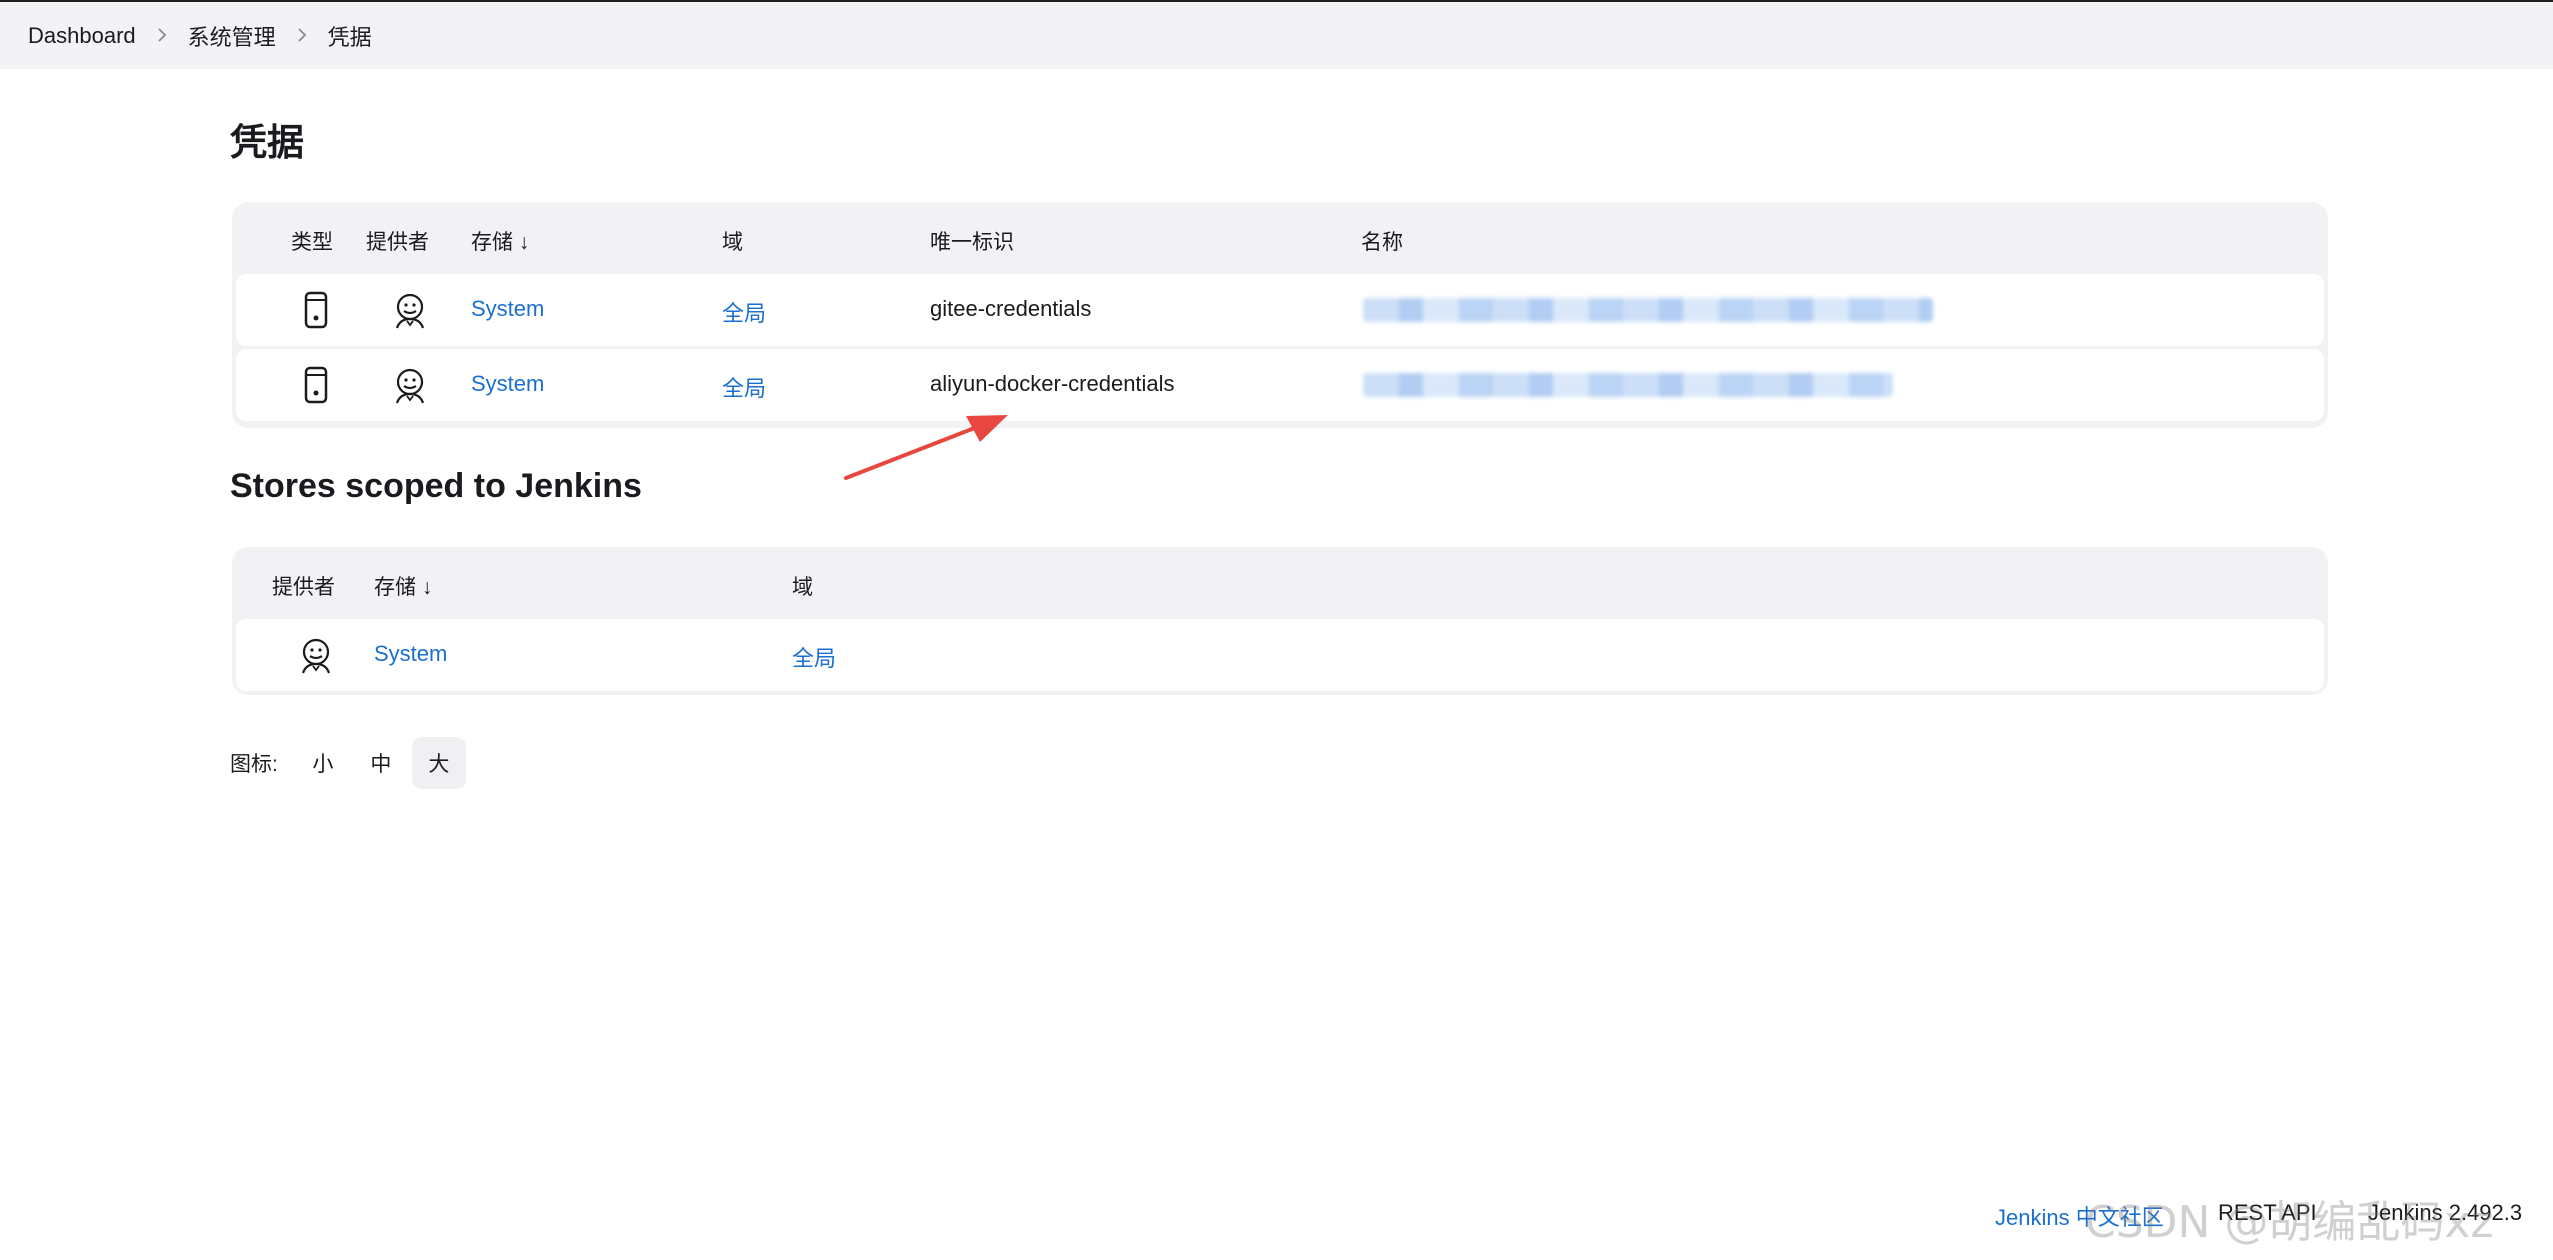 The image size is (2553, 1260). Describe the element at coordinates (1276, 35) in the screenshot. I see `breadcrumb: Dashboard 系统管理 凭据` at that location.